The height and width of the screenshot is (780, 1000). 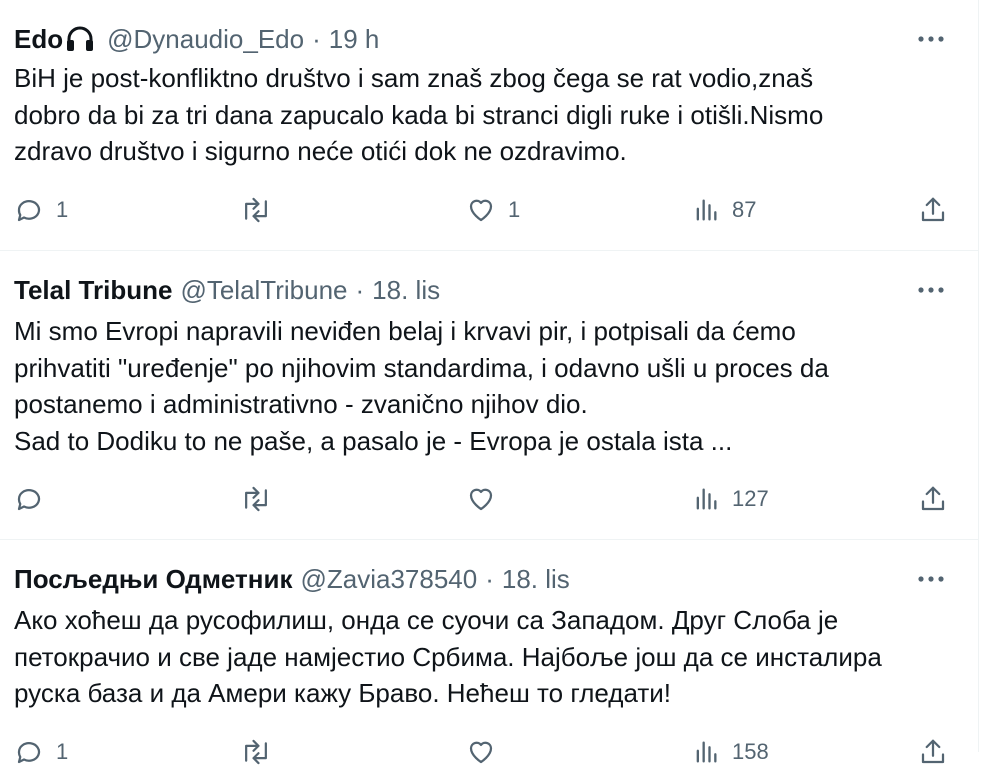 What do you see at coordinates (38, 39) in the screenshot?
I see `author-name: Edo` at bounding box center [38, 39].